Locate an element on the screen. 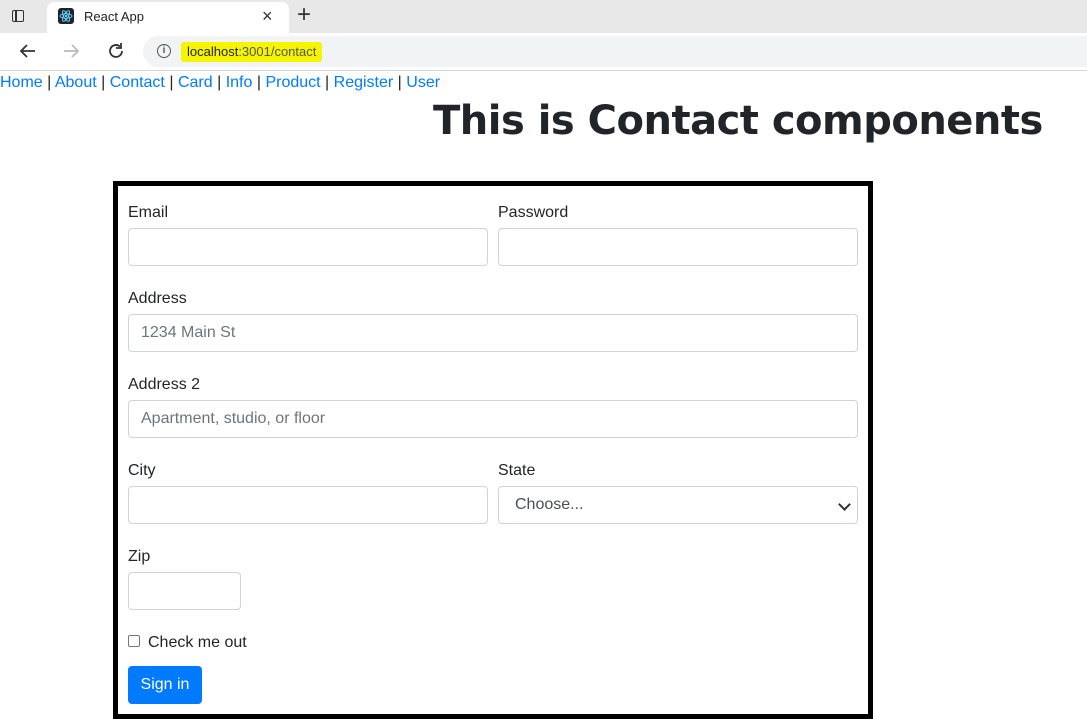 Image resolution: width=1087 pixels, height=719 pixels. email-label: Email is located at coordinates (148, 212).